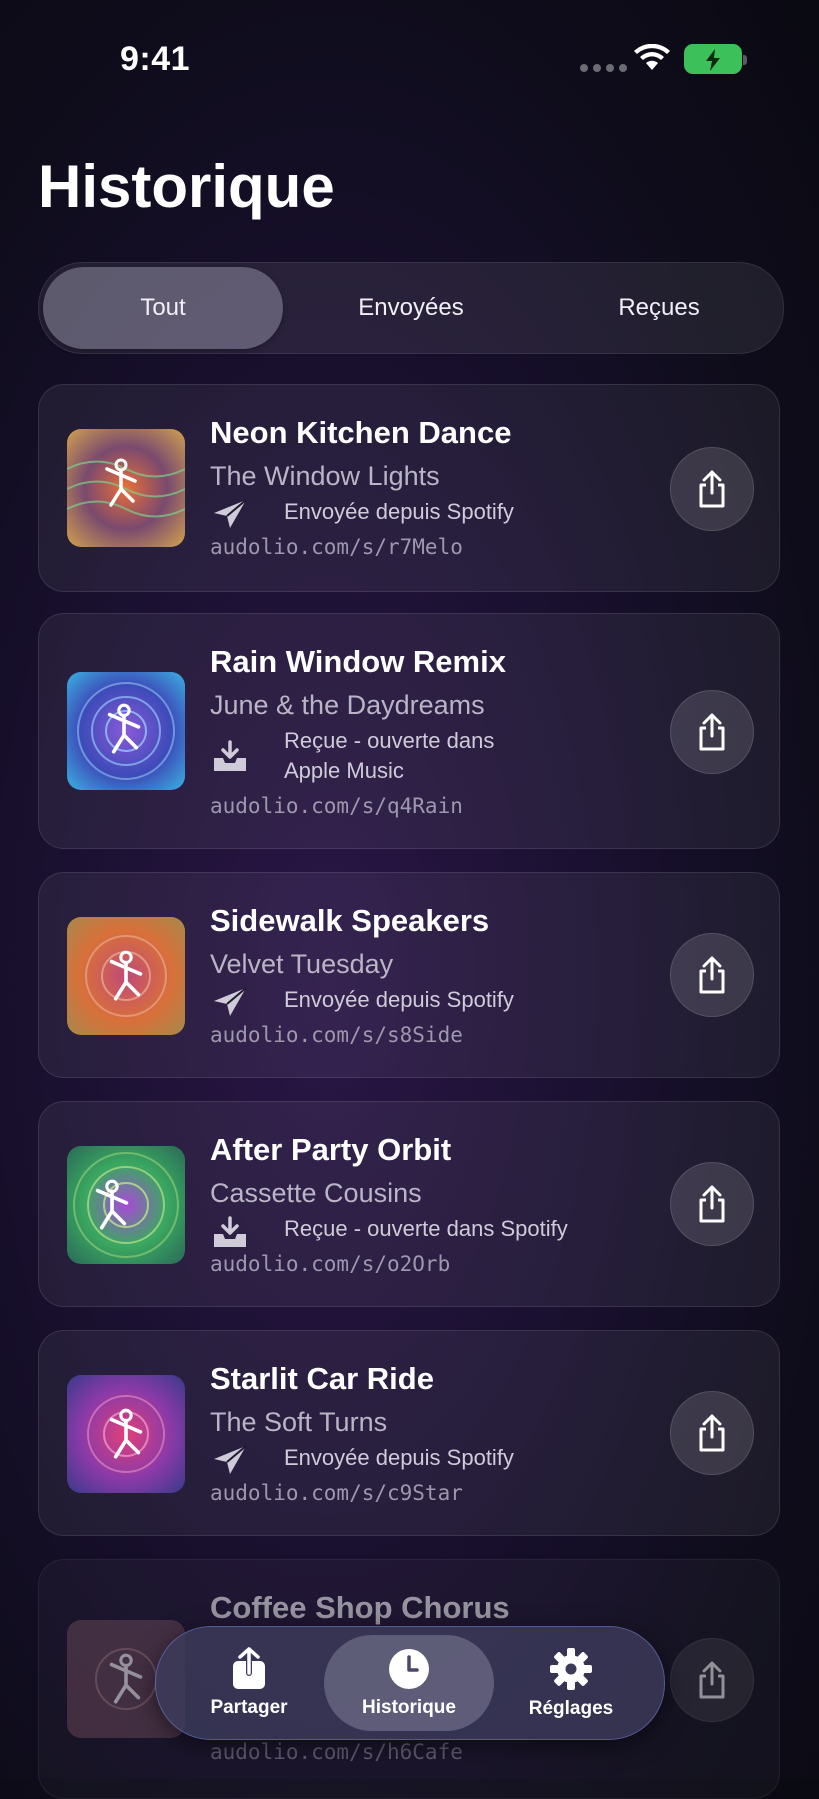  I want to click on song-title: Starlit Car Ride, so click(322, 1378).